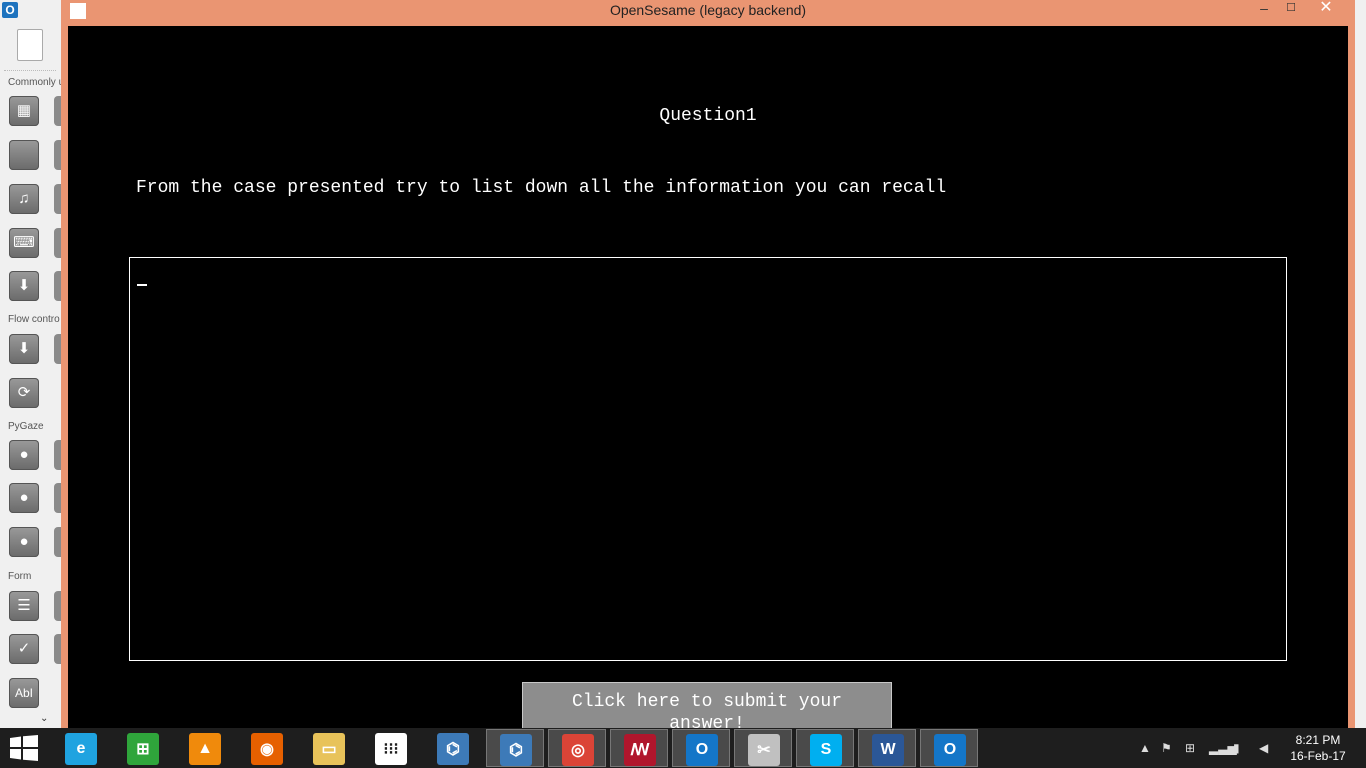 The width and height of the screenshot is (1366, 768). What do you see at coordinates (1326, 9) in the screenshot?
I see `close-button: ✕` at bounding box center [1326, 9].